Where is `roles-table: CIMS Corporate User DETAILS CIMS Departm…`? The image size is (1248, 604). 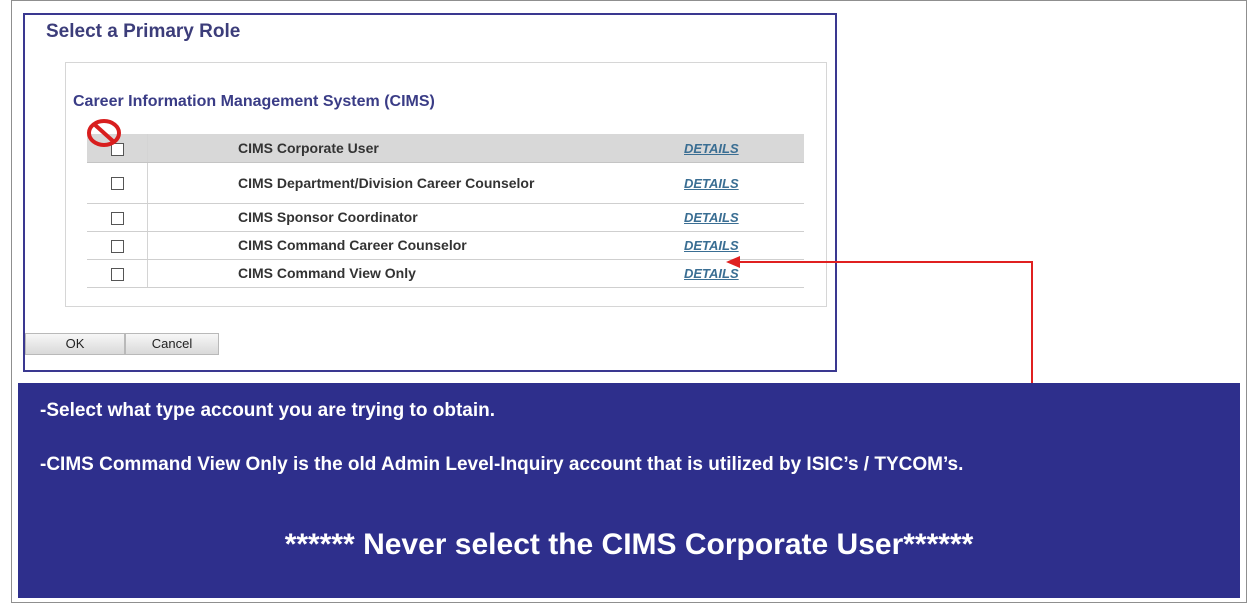
roles-table: CIMS Corporate User DETAILS CIMS Departm… is located at coordinates (445, 211).